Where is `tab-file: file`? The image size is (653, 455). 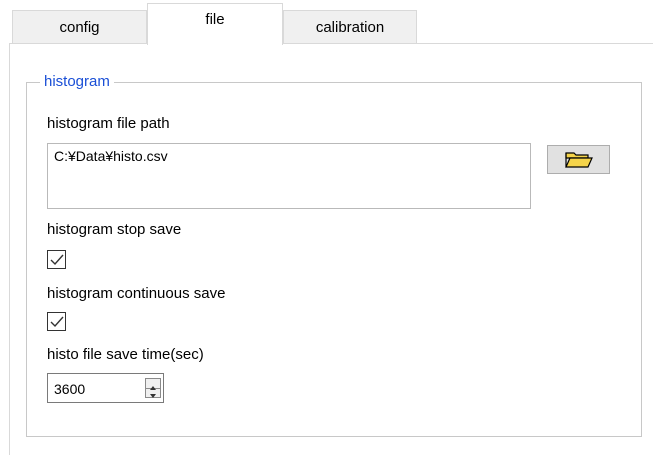
tab-file: file is located at coordinates (215, 24).